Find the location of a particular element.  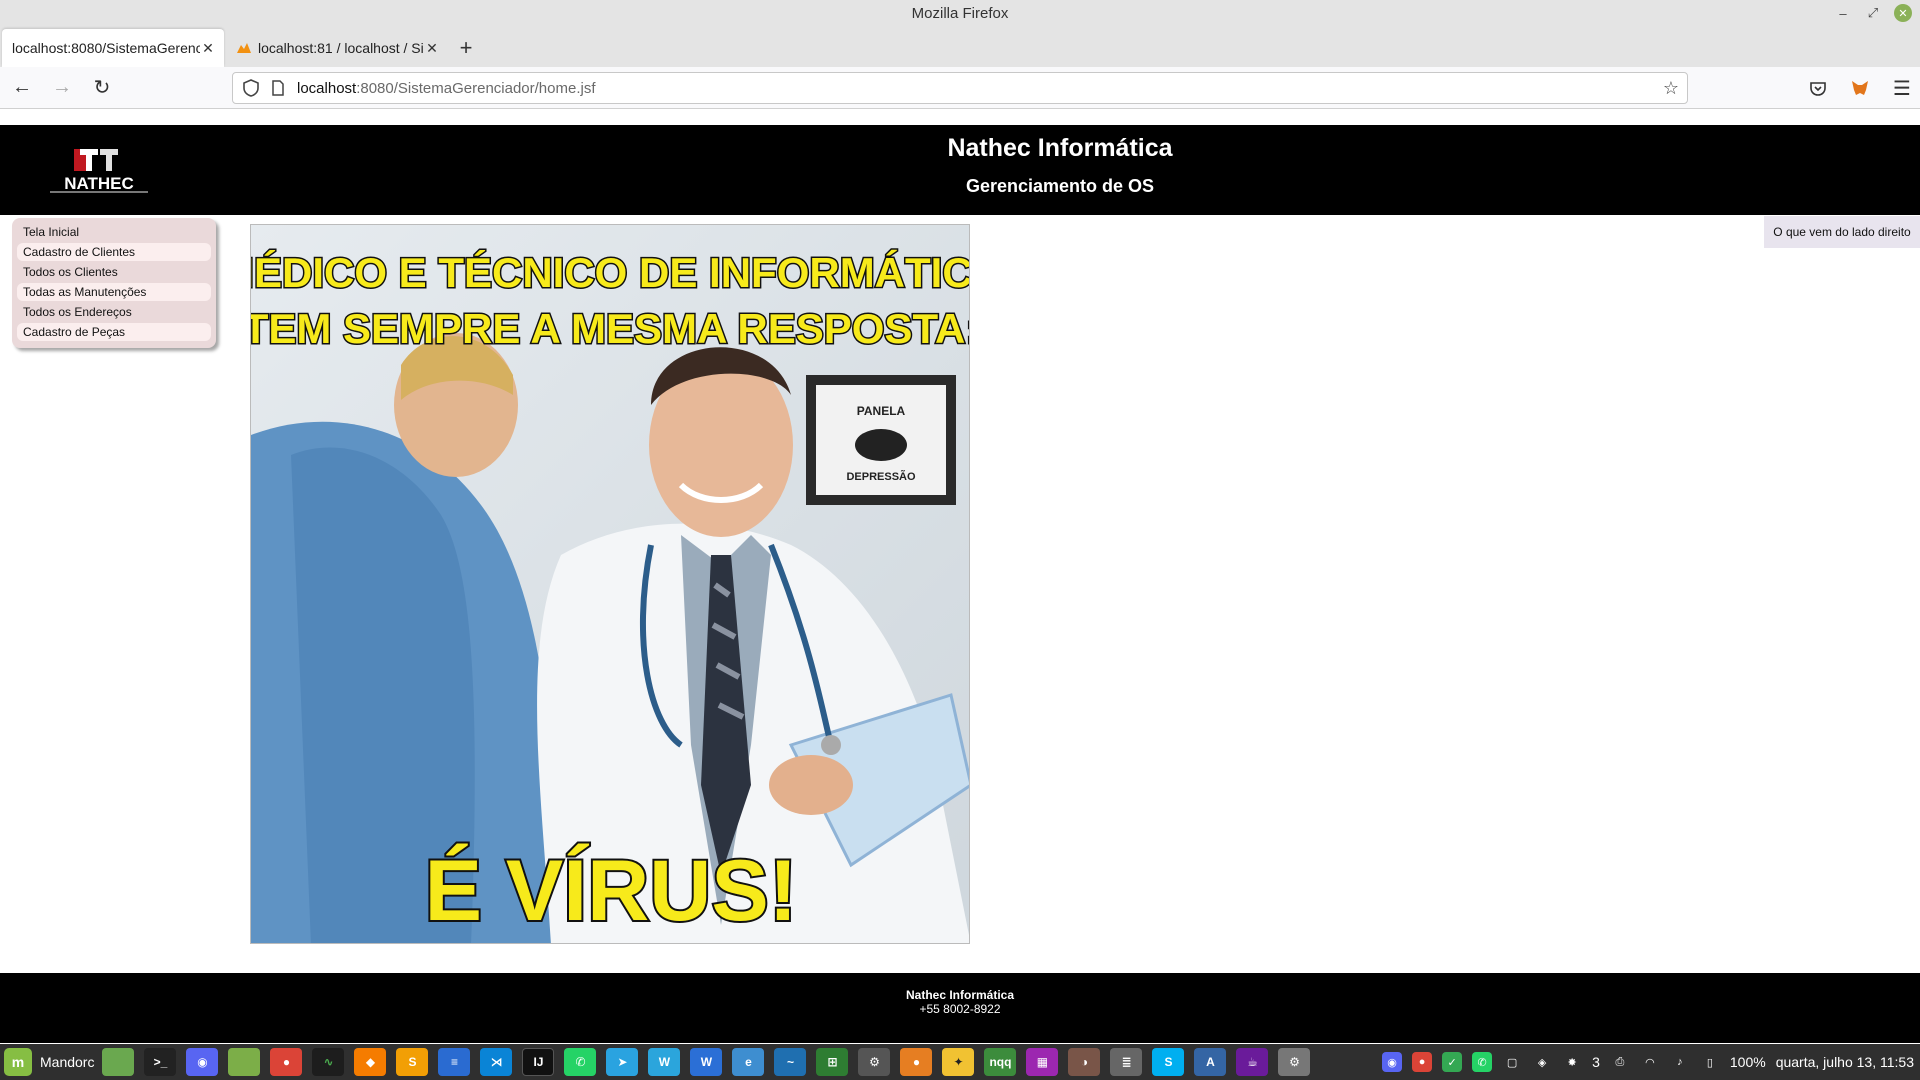

database-icon: ≣ is located at coordinates (1126, 1062).